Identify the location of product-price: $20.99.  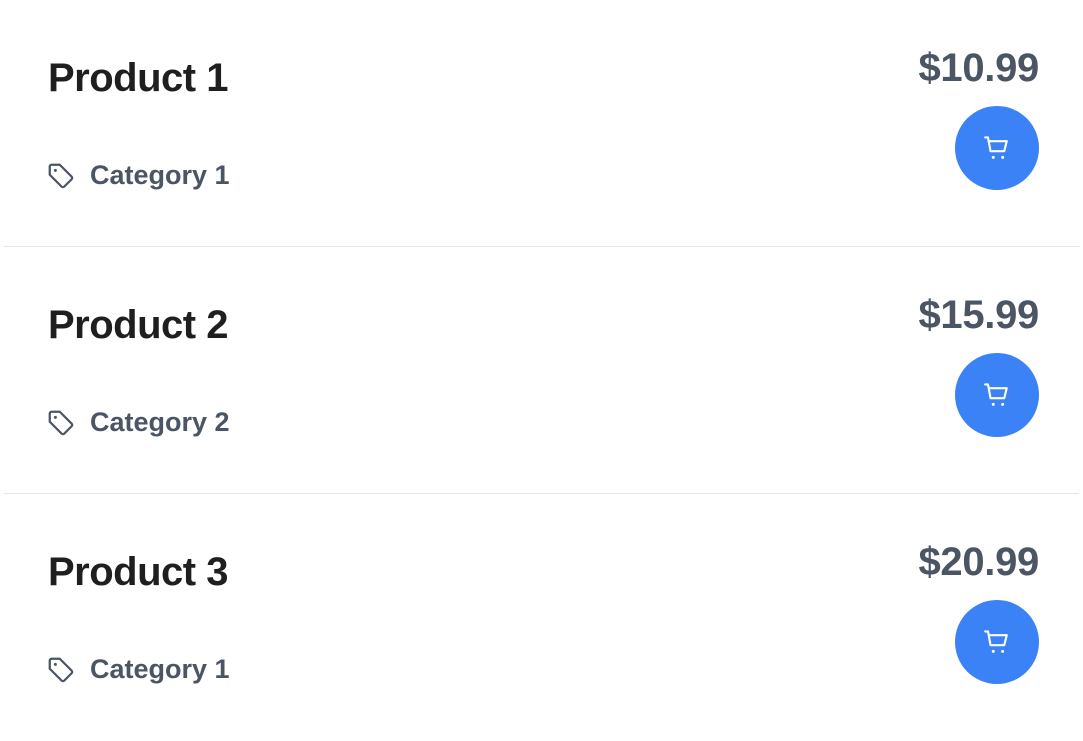
(978, 562).